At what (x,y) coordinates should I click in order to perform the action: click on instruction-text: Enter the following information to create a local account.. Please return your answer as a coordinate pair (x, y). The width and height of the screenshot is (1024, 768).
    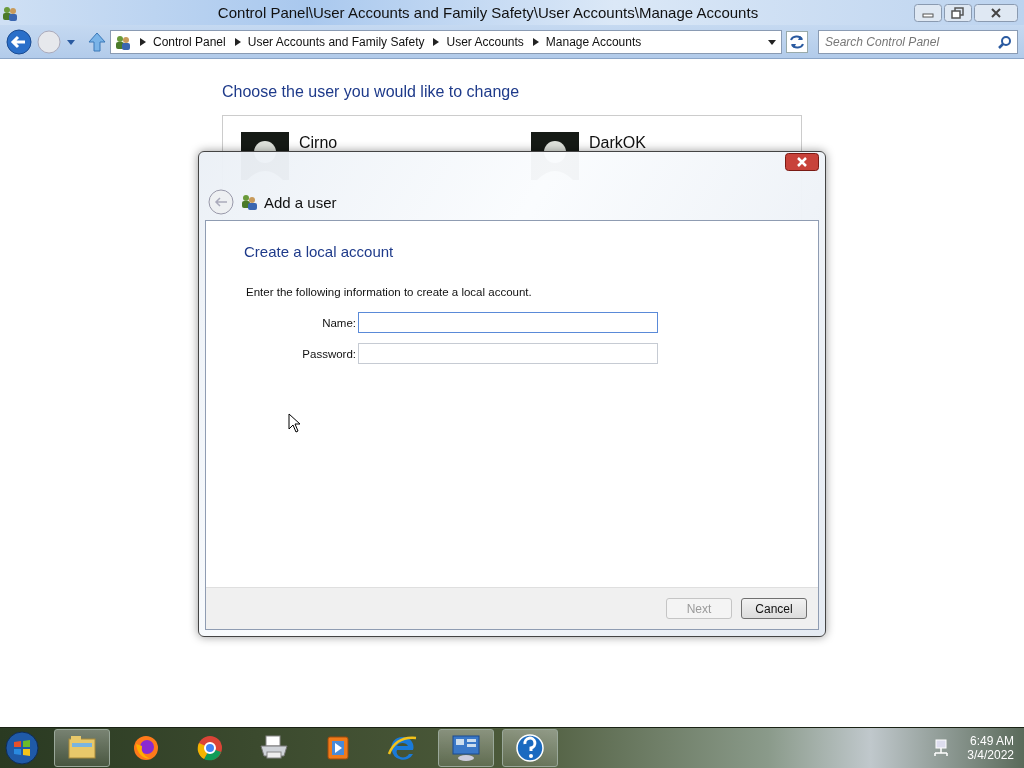
    Looking at the image, I should click on (389, 292).